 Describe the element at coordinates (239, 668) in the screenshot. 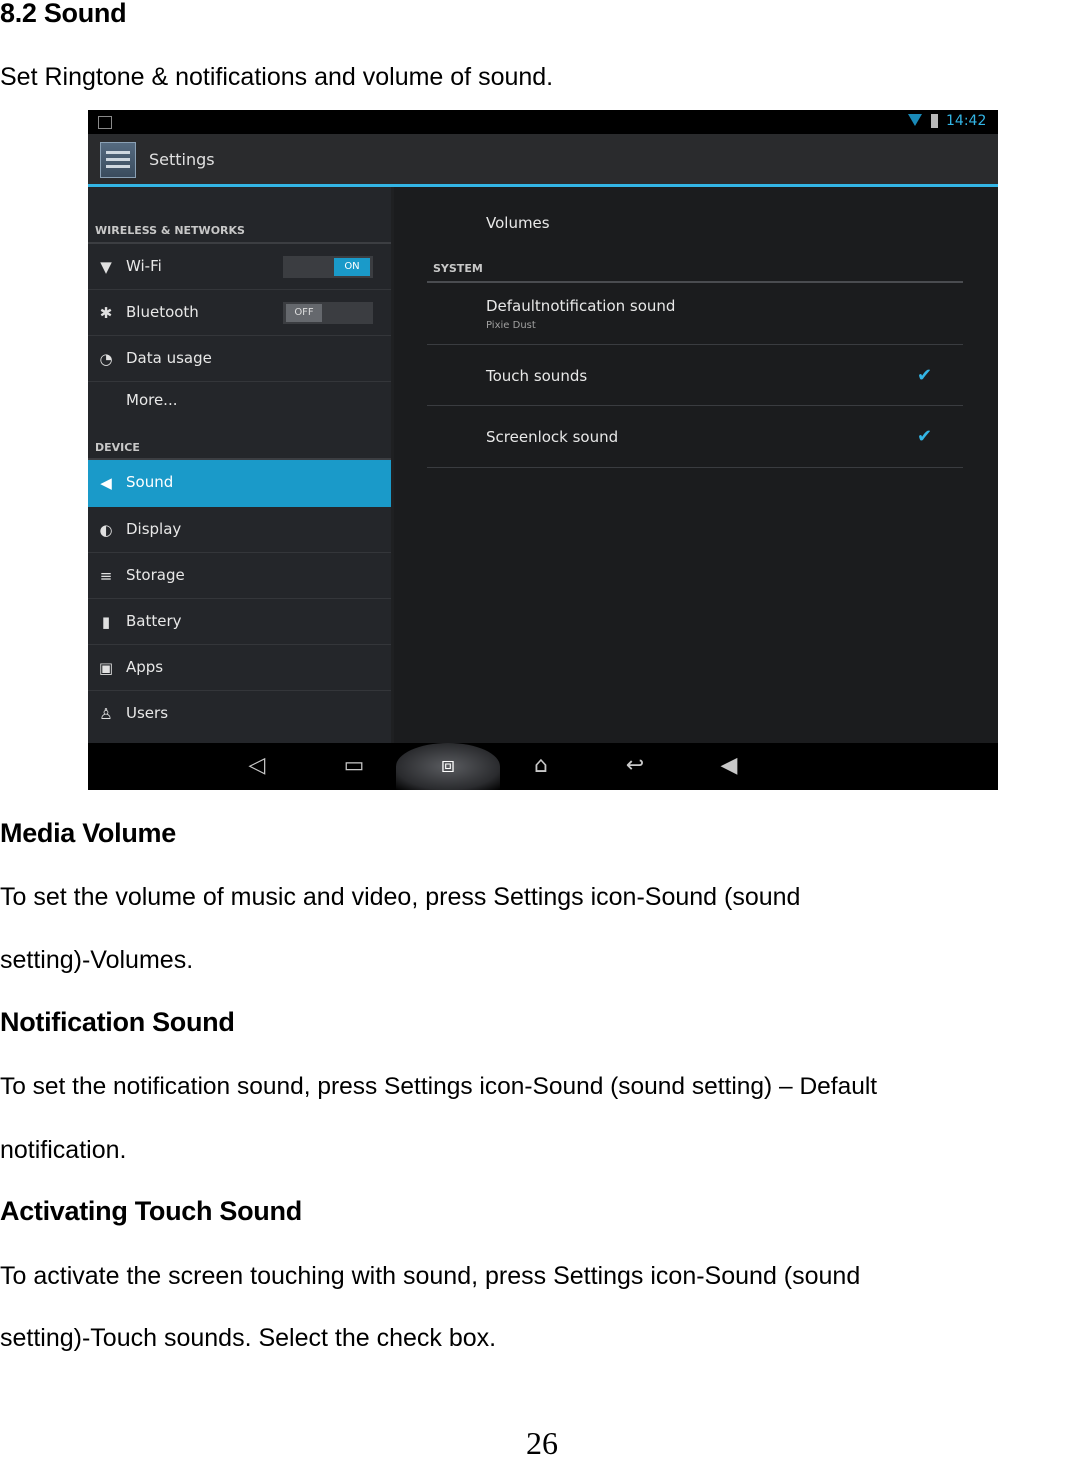

I see `menu-item-apps: ▣ Apps` at that location.